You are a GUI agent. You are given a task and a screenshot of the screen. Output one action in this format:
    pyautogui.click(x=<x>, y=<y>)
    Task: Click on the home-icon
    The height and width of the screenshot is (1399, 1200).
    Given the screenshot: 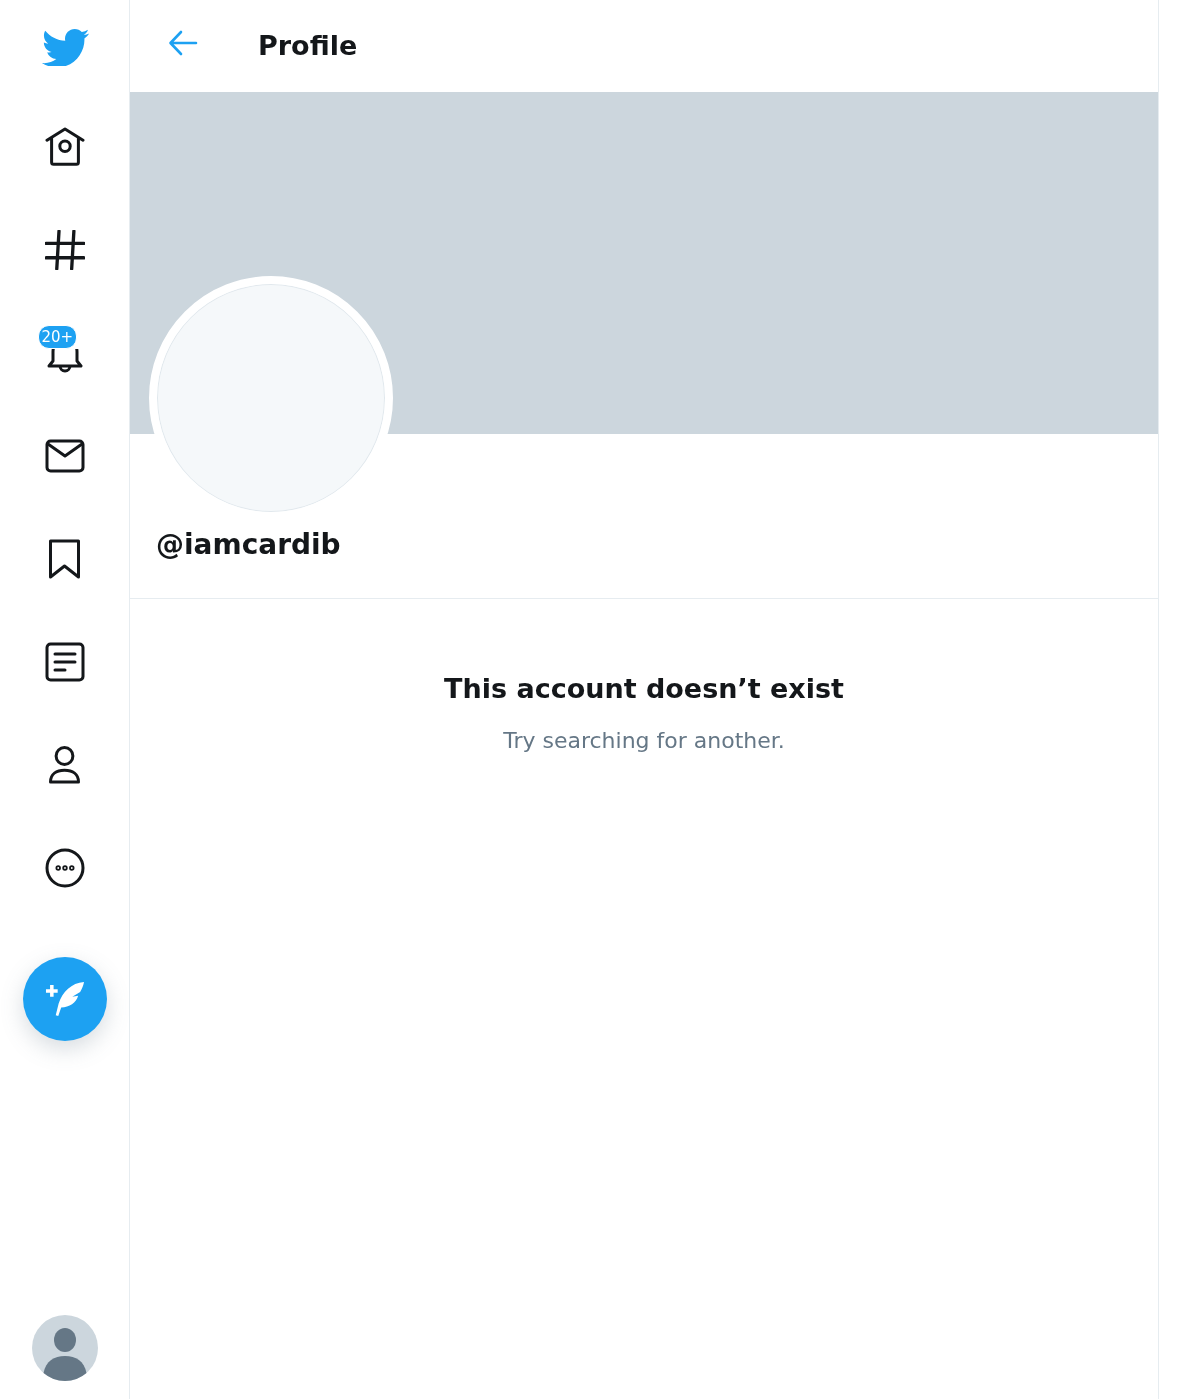 What is the action you would take?
    pyautogui.click(x=64, y=146)
    